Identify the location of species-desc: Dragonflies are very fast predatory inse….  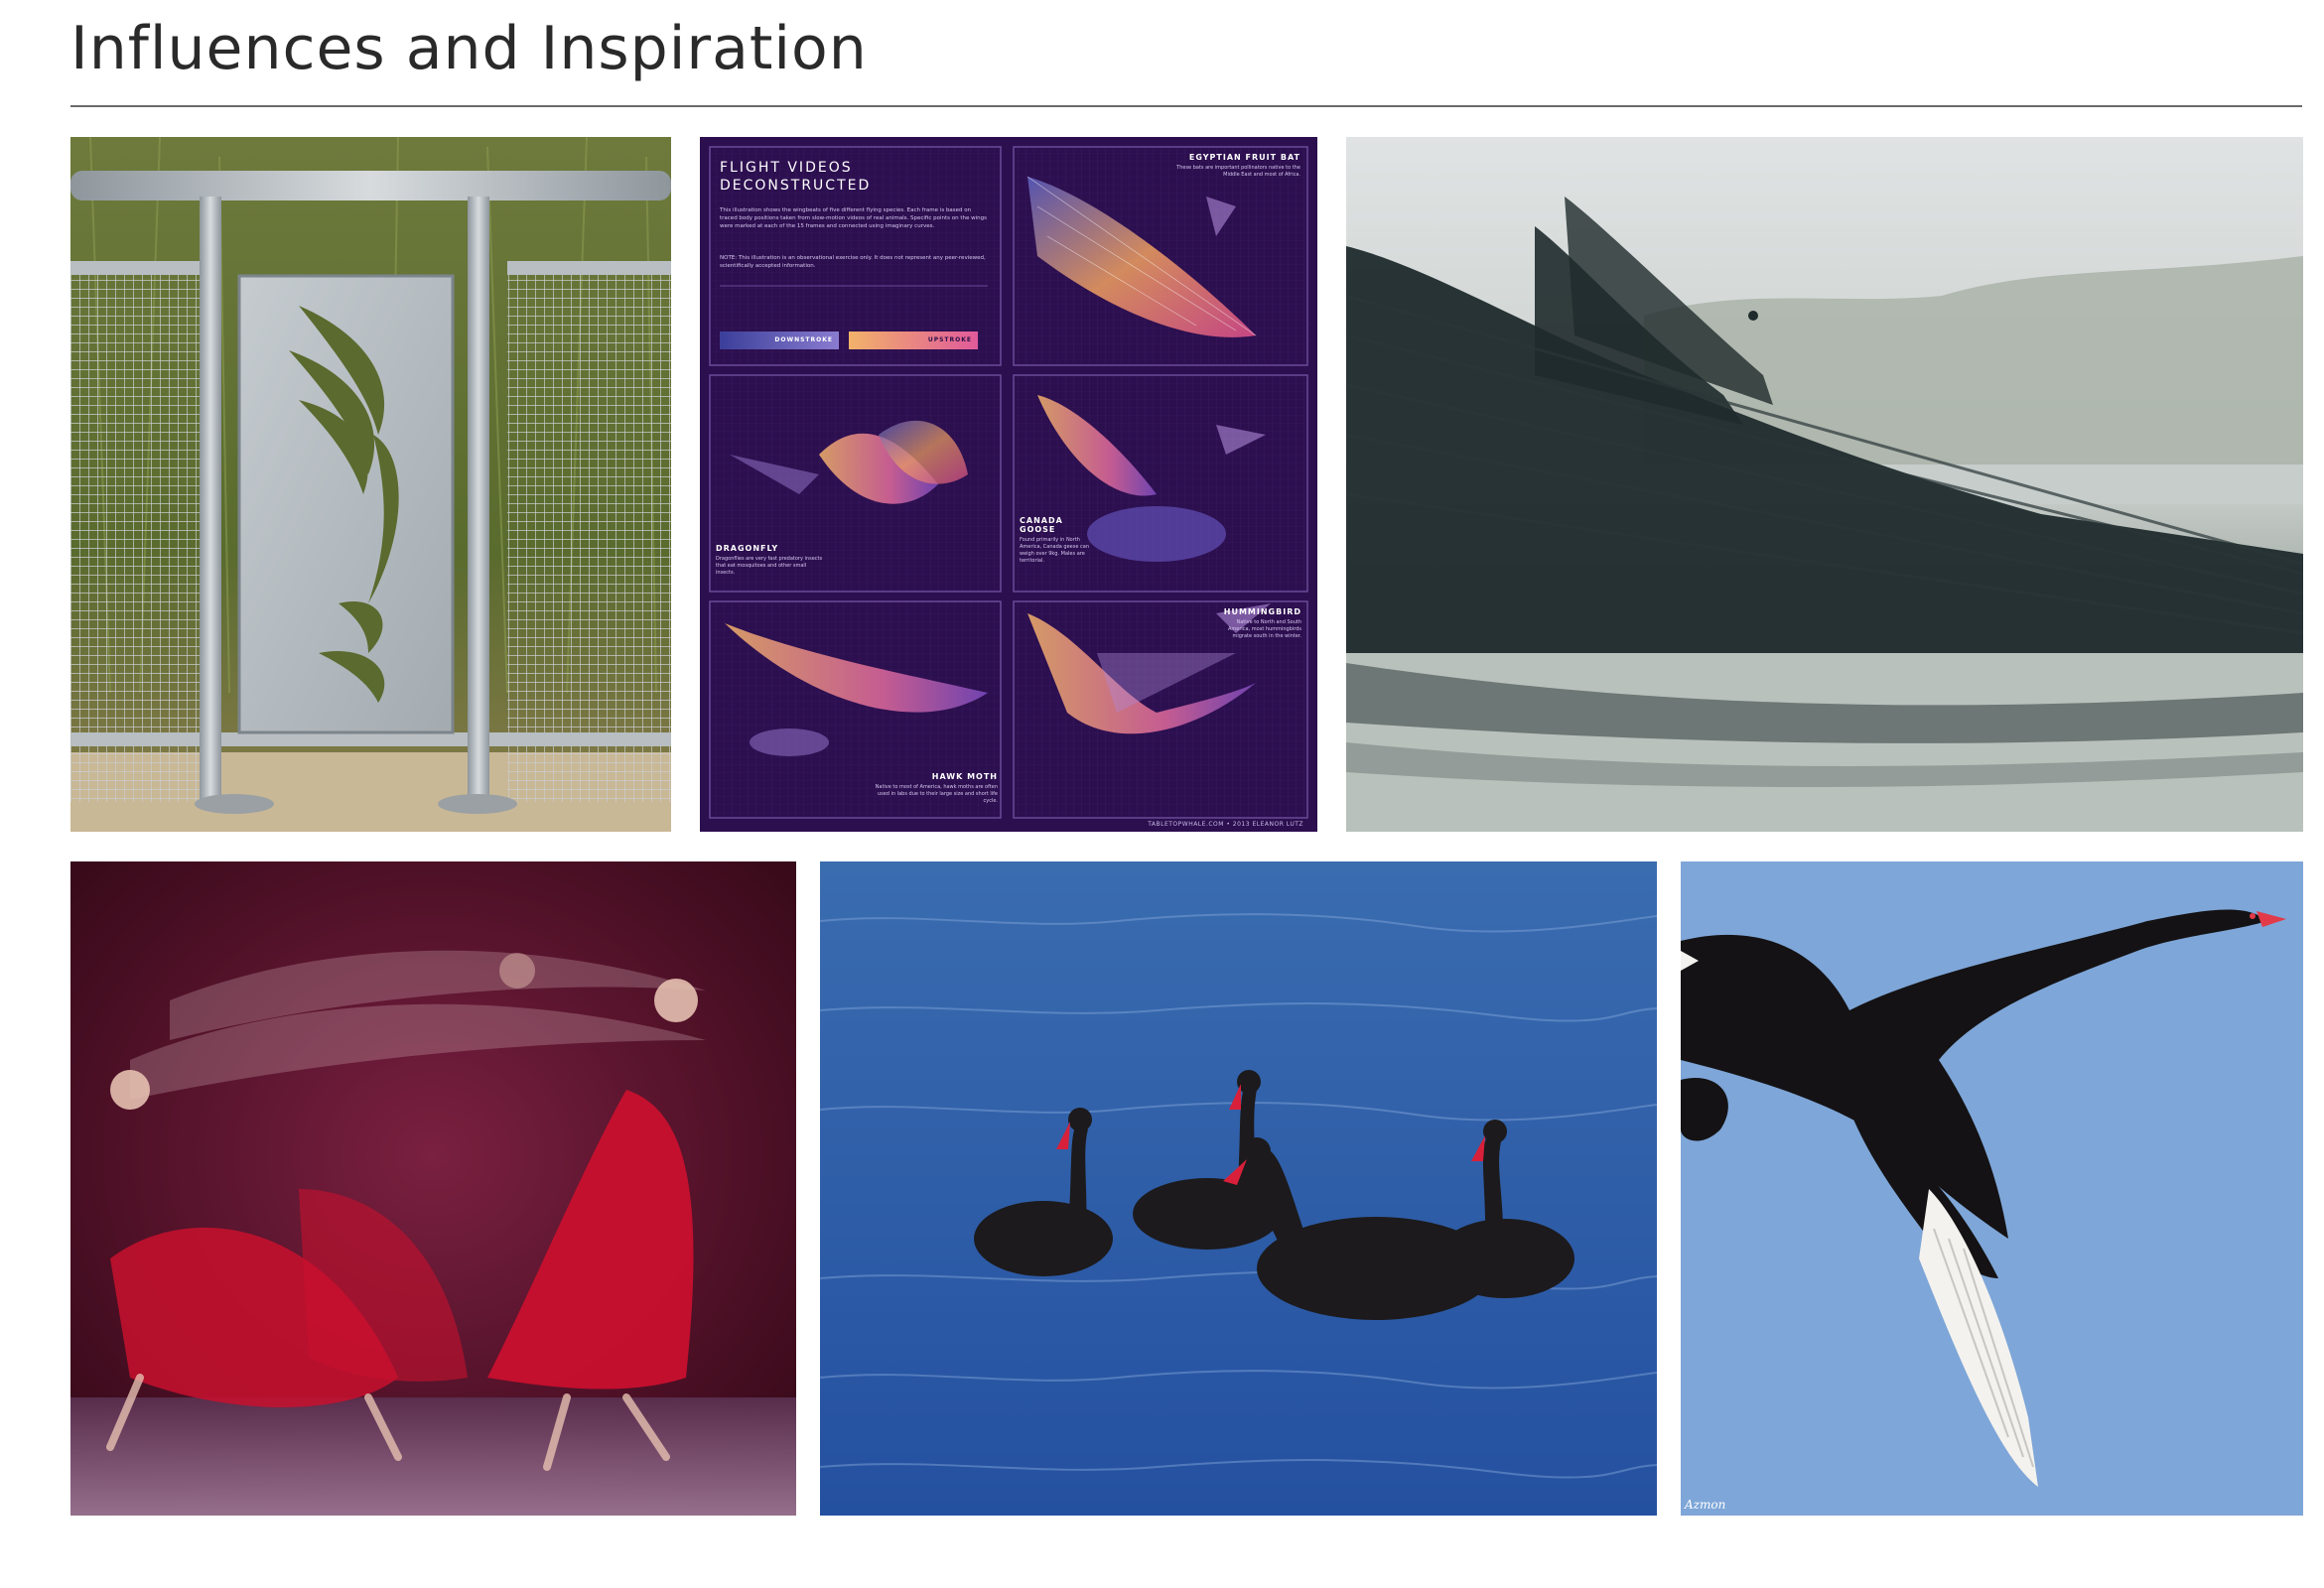
(770, 566).